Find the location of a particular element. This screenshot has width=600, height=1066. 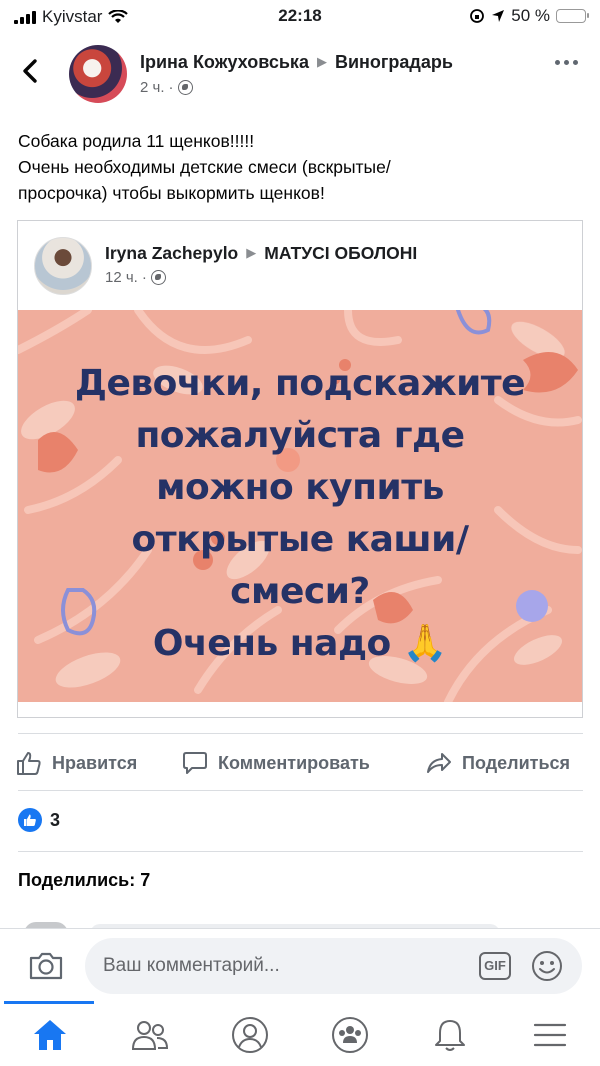

author-name: Ірина Кожуховська is located at coordinates (224, 62).